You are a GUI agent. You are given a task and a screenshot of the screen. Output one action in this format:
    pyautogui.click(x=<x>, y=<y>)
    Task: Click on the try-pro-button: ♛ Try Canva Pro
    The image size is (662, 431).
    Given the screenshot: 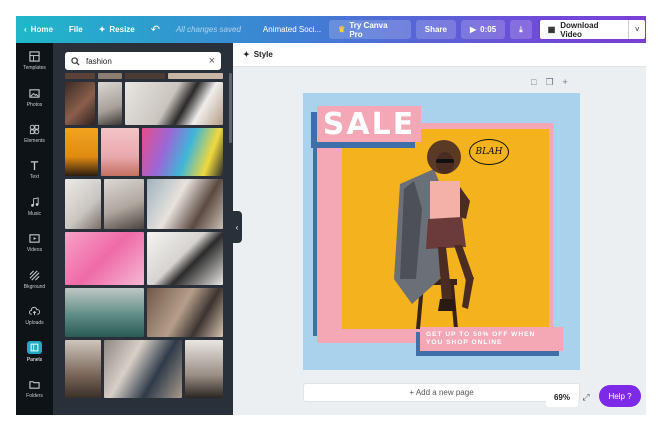 What is the action you would take?
    pyautogui.click(x=370, y=29)
    